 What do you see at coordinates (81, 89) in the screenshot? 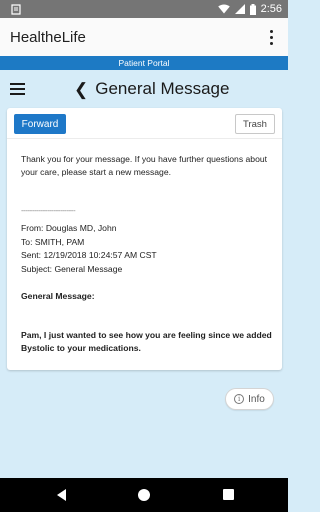
I see `chevron-left-icon: ❮` at bounding box center [81, 89].